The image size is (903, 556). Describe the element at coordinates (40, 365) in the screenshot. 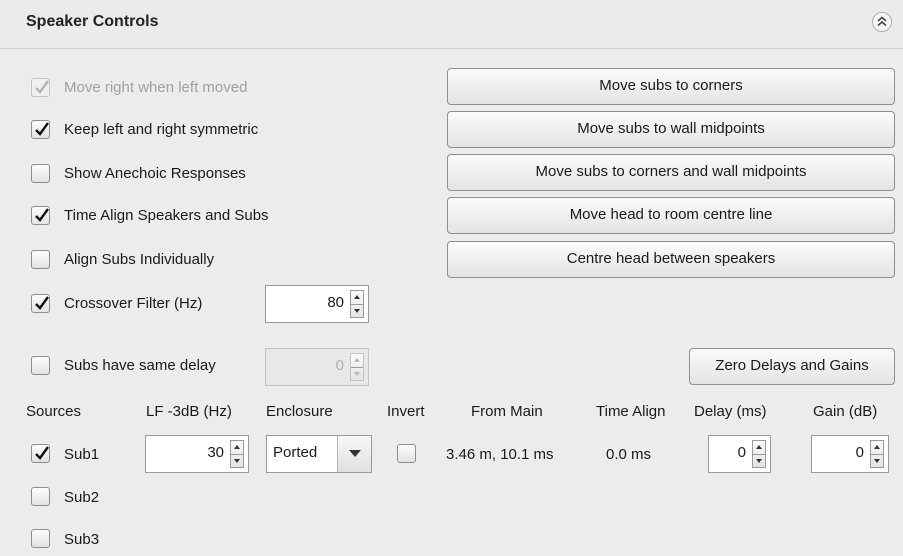

I see `same-delay-checkbox` at that location.